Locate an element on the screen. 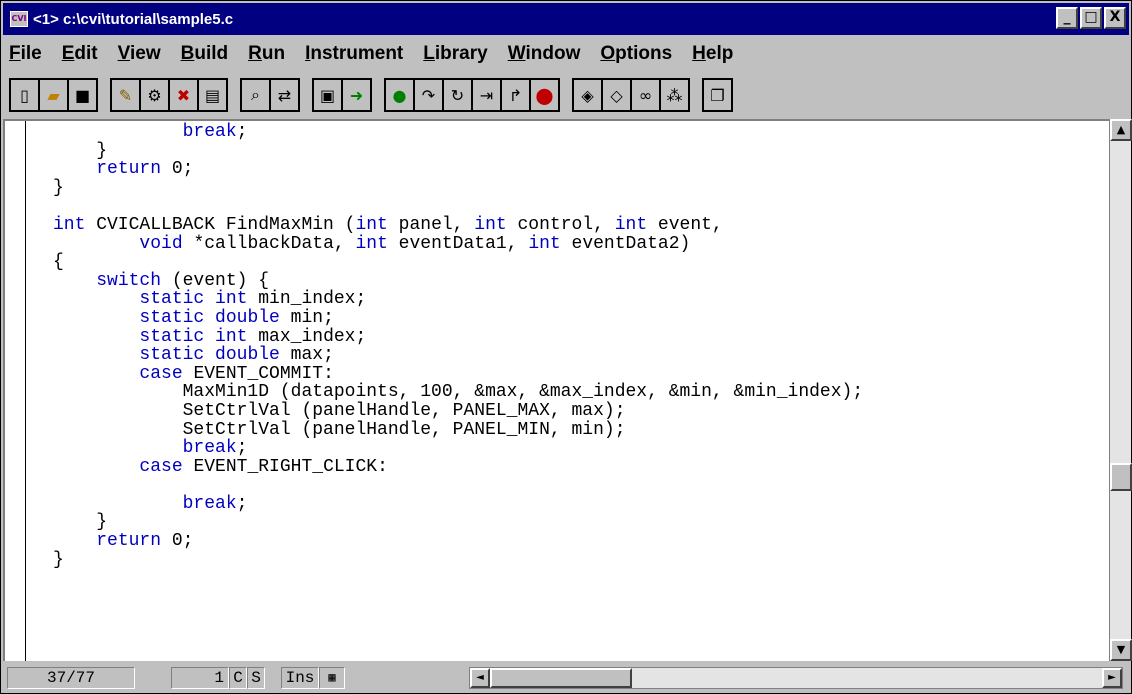 The height and width of the screenshot is (694, 1132). build-icon: ▣ is located at coordinates (327, 95).